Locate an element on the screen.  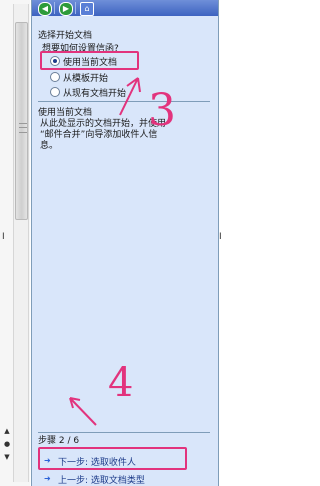
annotation-number-3: 3 is located at coordinates (162, 110).